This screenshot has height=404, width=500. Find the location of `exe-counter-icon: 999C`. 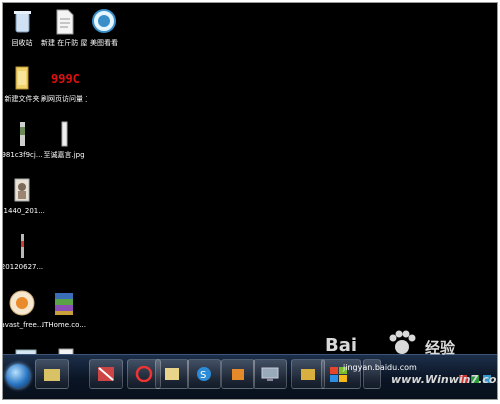

exe-counter-icon: 999C is located at coordinates (64, 78).